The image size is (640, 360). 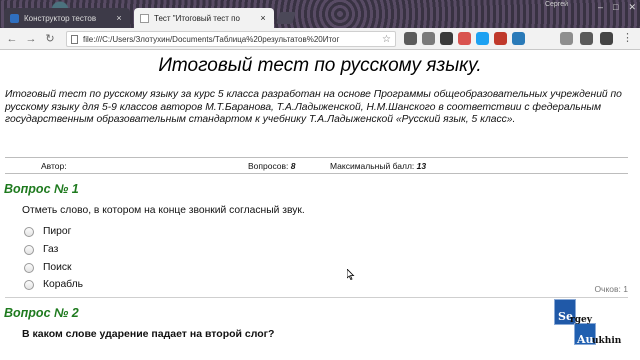 I want to click on back-button: ←, so click(x=12, y=39).